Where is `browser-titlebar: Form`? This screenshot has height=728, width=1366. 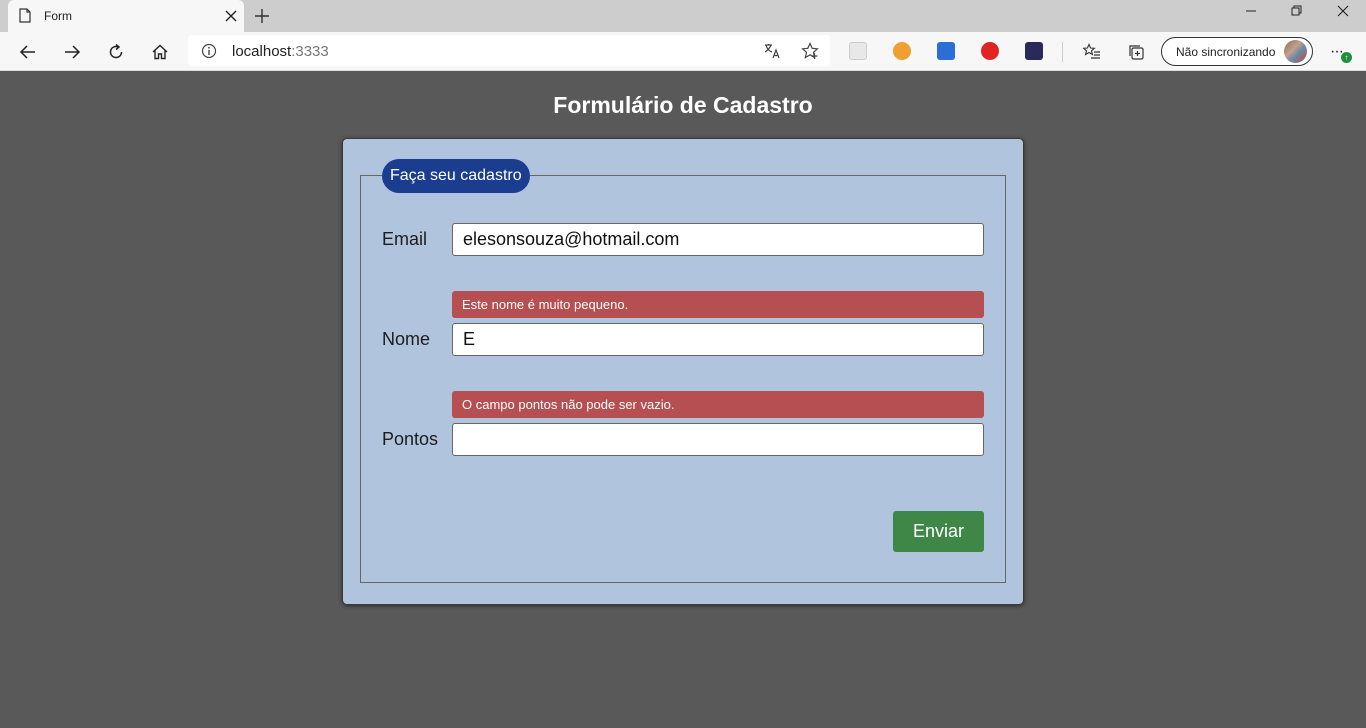 browser-titlebar: Form is located at coordinates (683, 16).